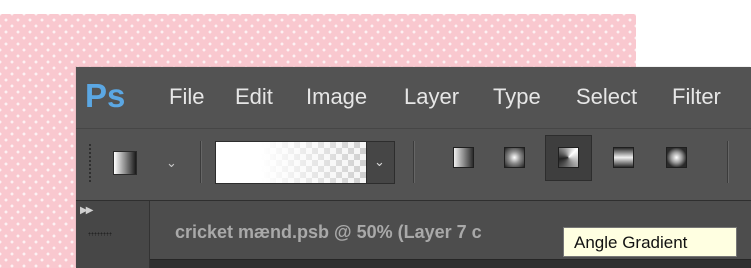 The width and height of the screenshot is (751, 268). Describe the element at coordinates (606, 97) in the screenshot. I see `menu-select: Select` at that location.